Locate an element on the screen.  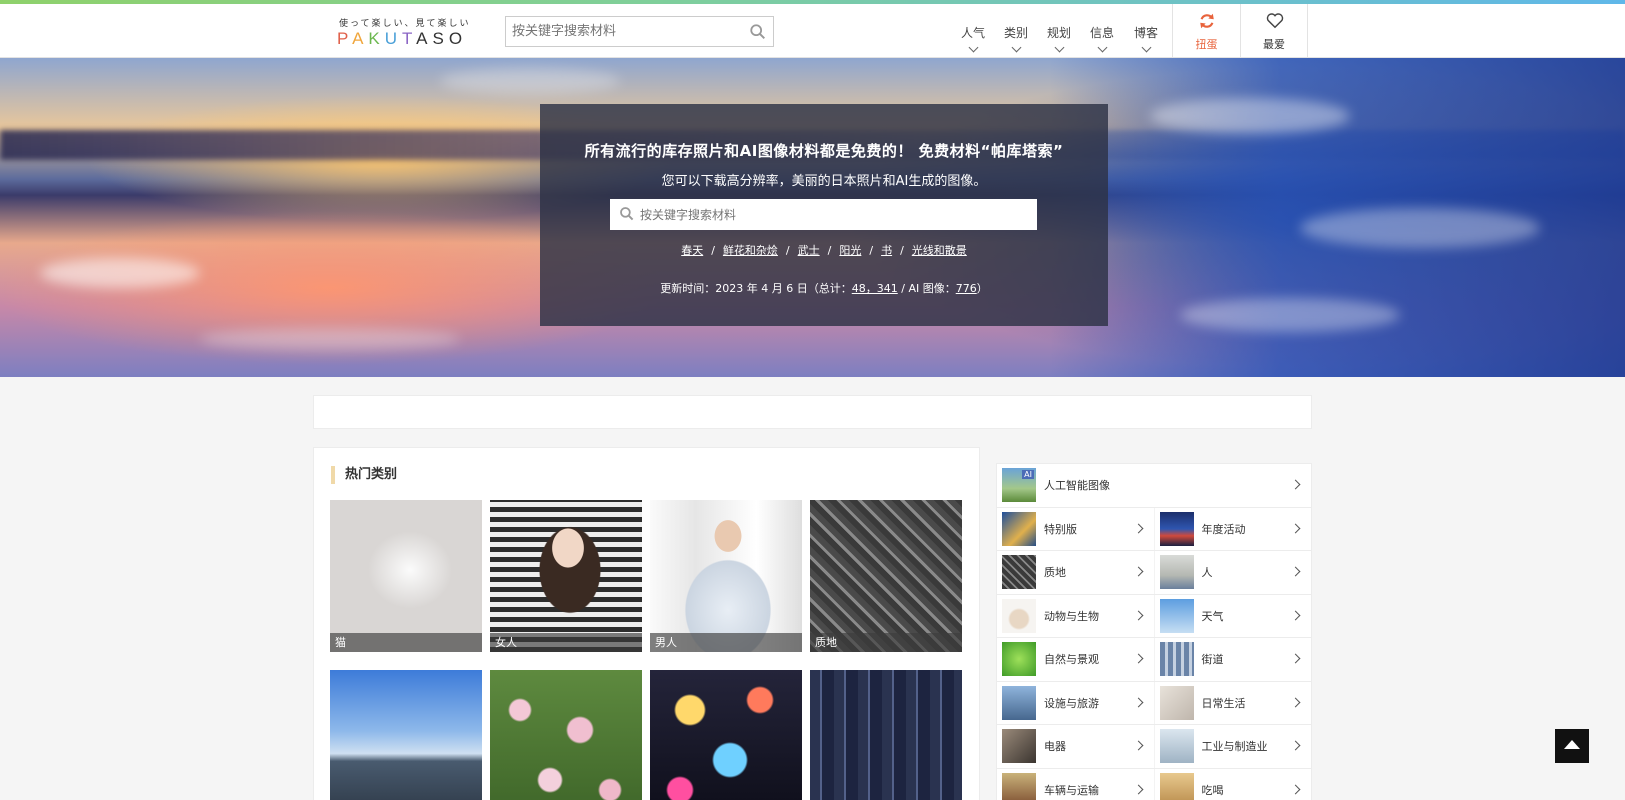
category-row: AI 人工智能图像 is located at coordinates (1154, 486).